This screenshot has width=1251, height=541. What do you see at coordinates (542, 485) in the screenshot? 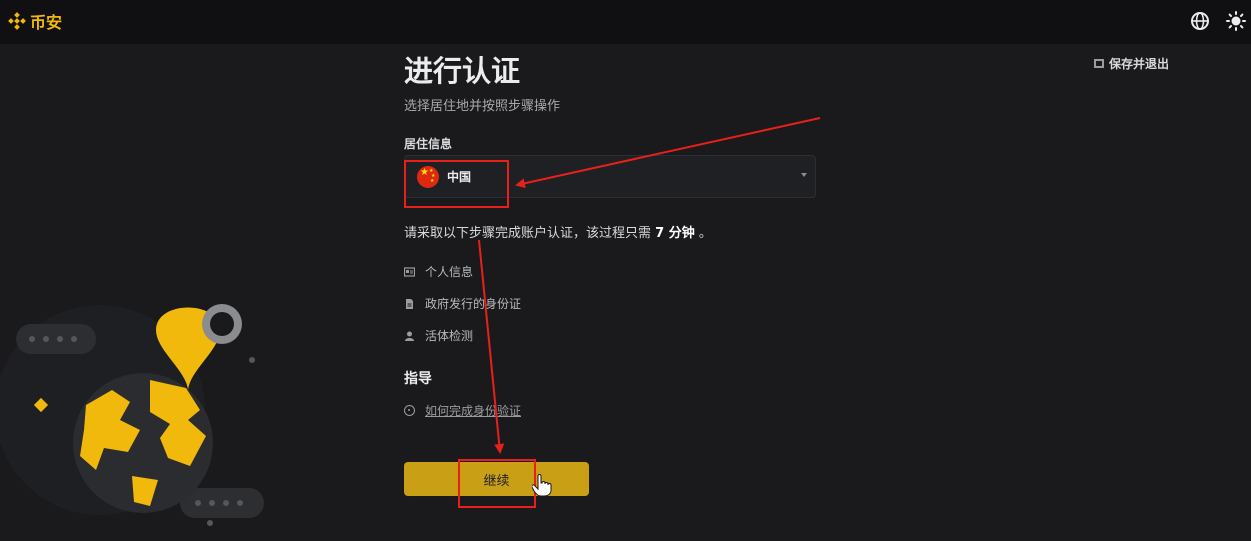
I see `hand-cursor-icon` at bounding box center [542, 485].